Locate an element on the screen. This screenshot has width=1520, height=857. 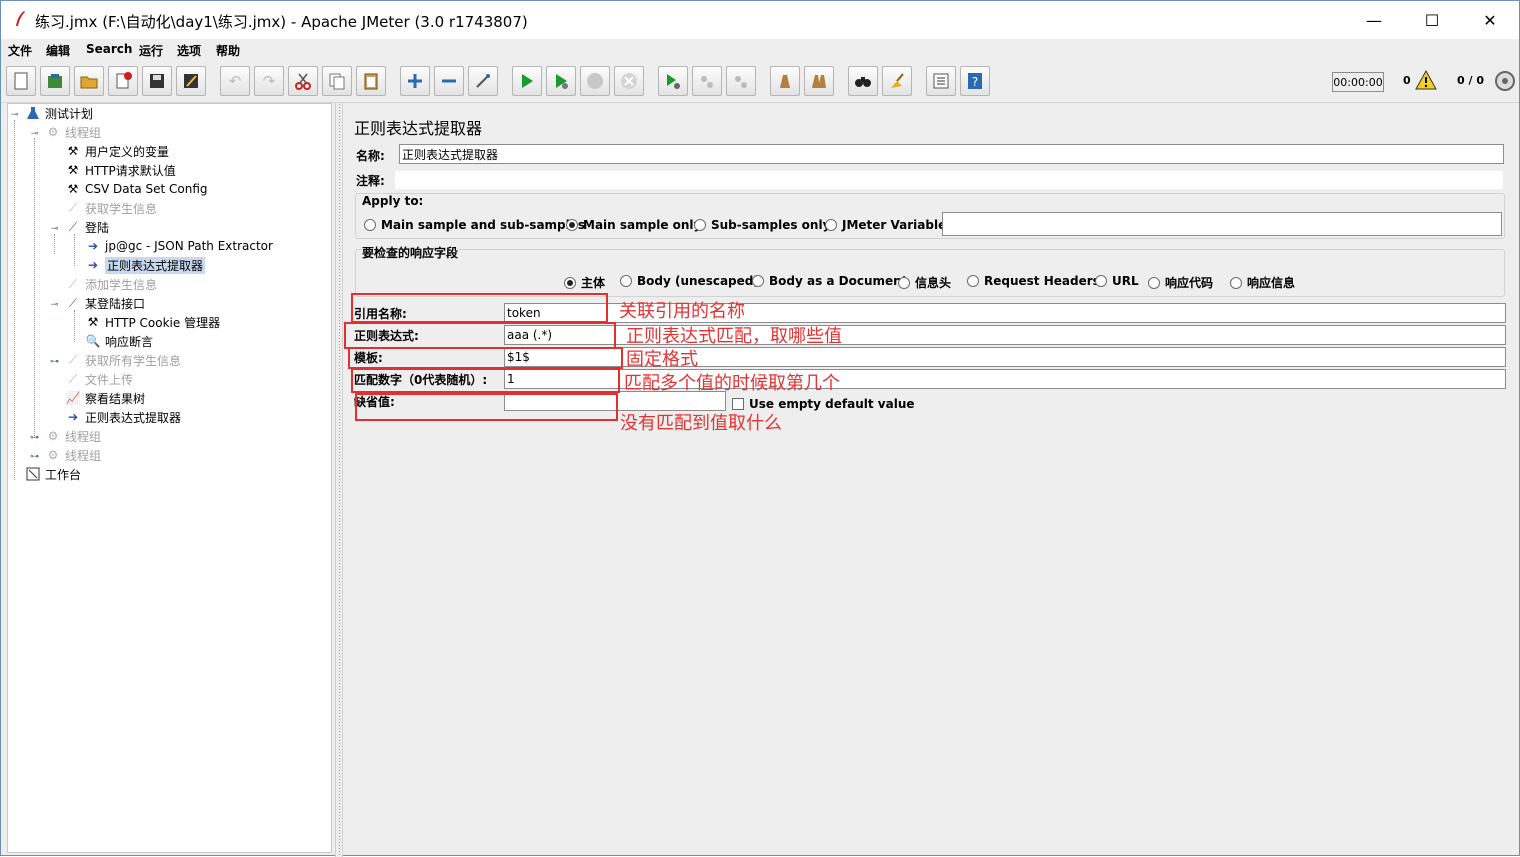
flask-icon is located at coordinates (33, 113).